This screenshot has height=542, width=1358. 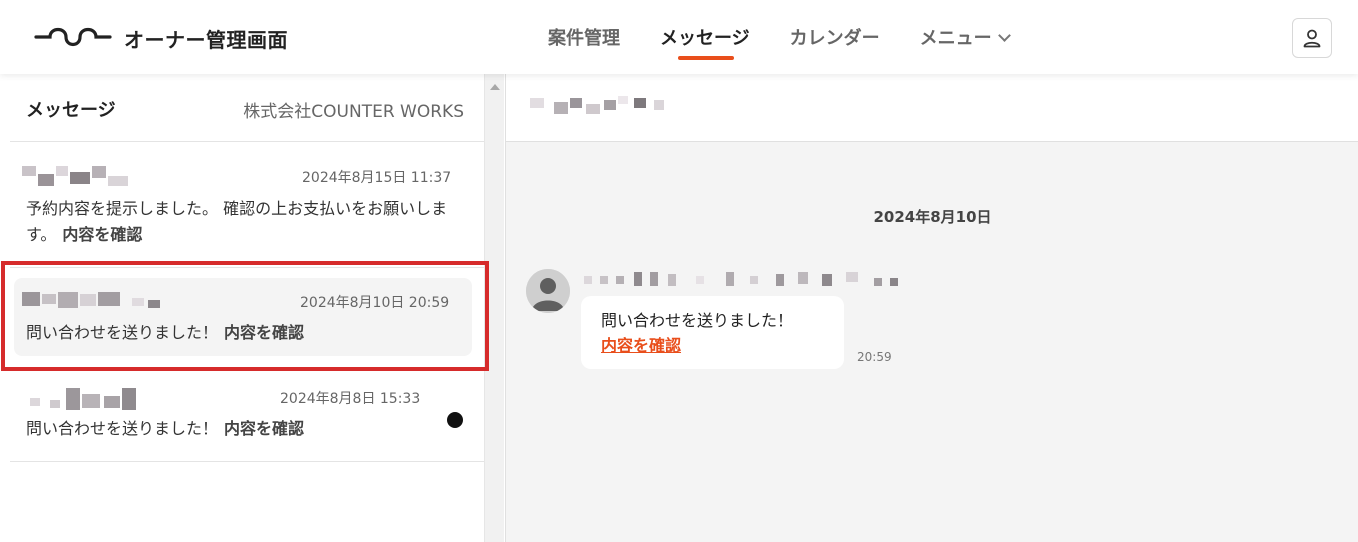 I want to click on scroll-up-arrow-icon, so click(x=495, y=87).